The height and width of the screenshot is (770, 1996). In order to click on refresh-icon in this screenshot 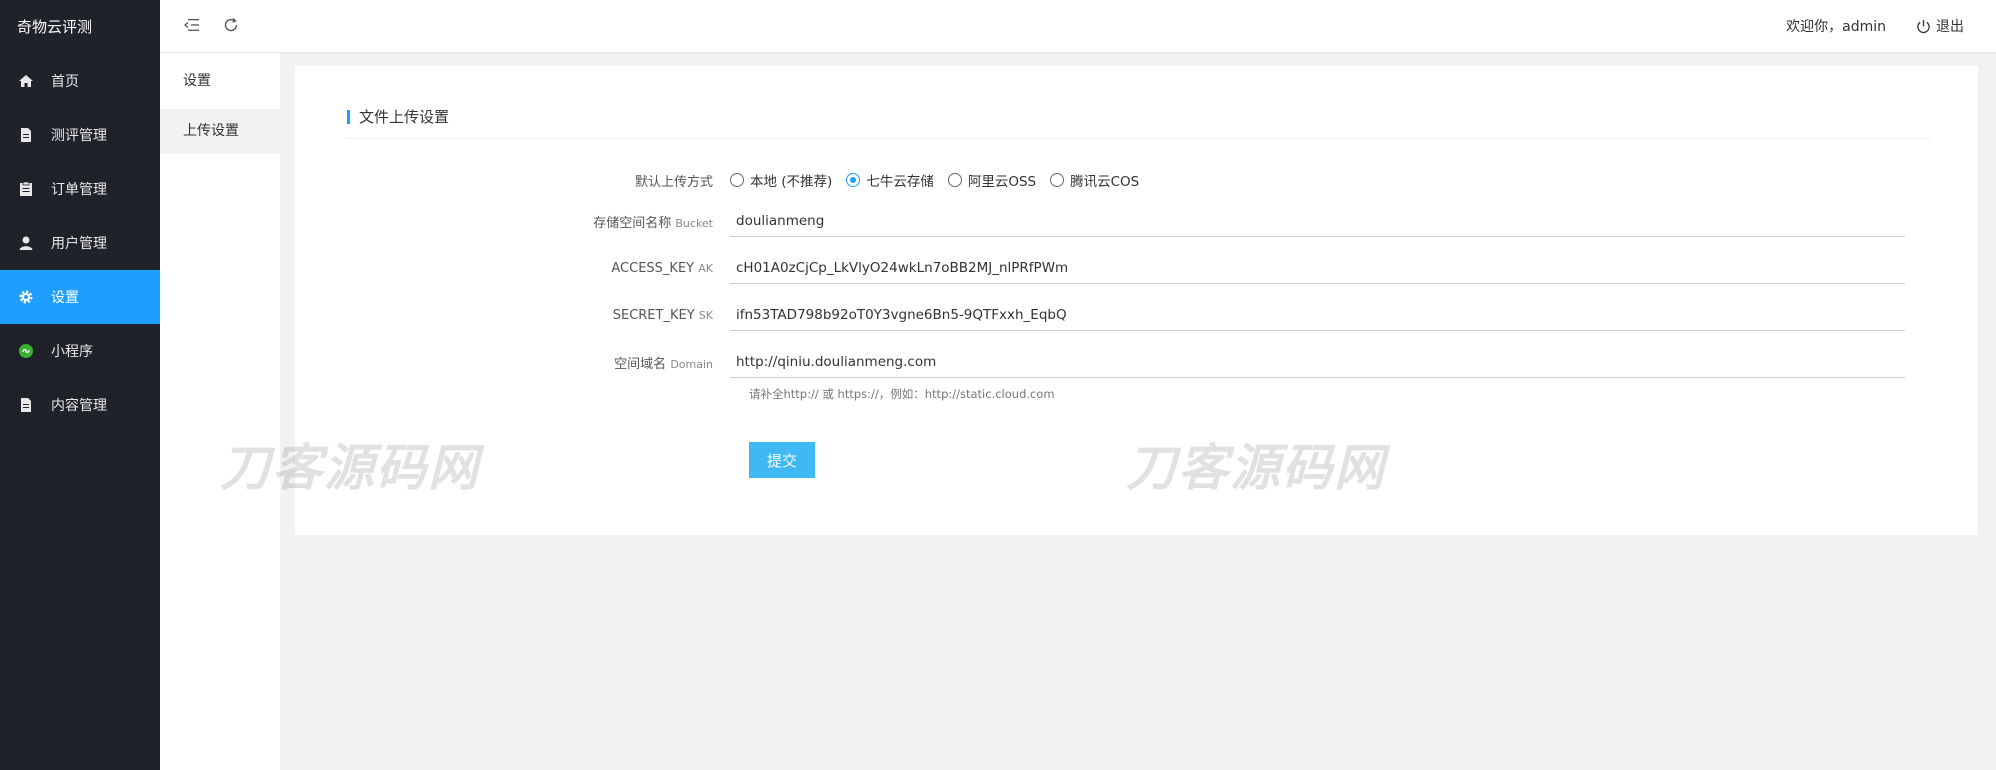, I will do `click(231, 25)`.